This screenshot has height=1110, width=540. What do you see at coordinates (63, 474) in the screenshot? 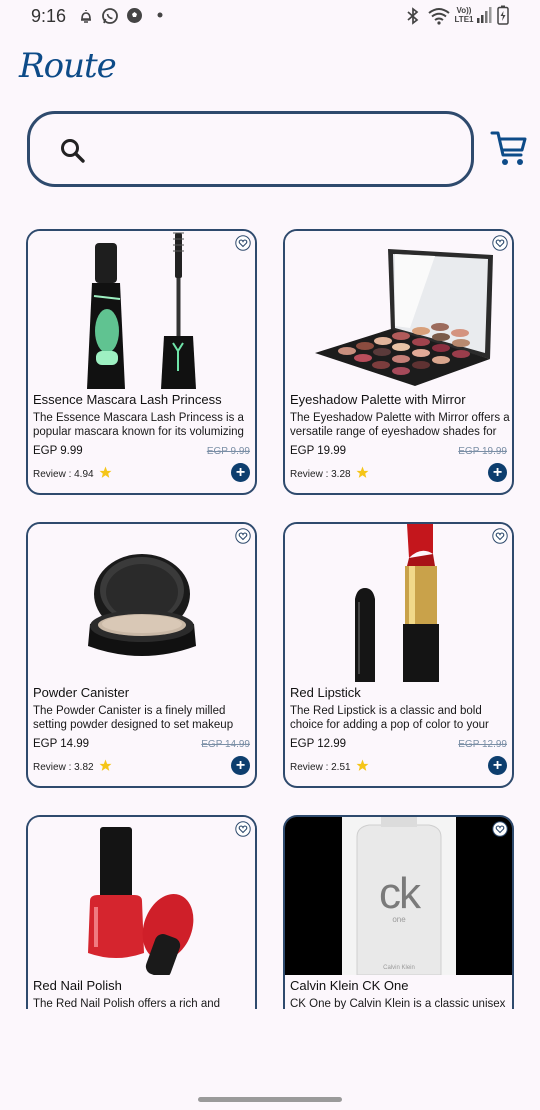
I see `review-text: Review : 4.94` at bounding box center [63, 474].